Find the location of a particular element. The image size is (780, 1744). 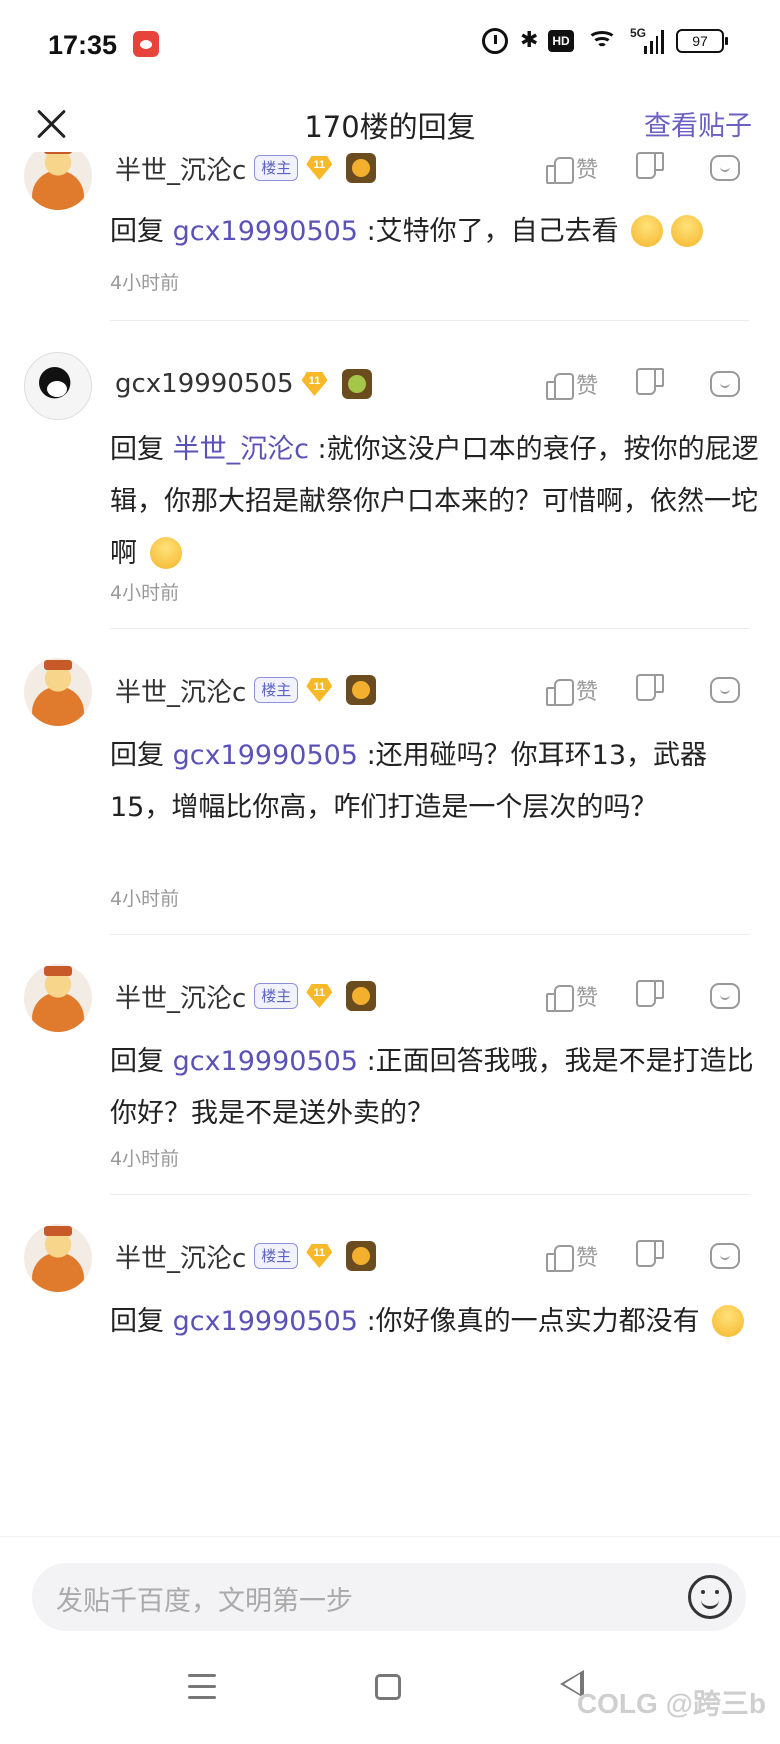

username: gcx19990505 is located at coordinates (204, 384).